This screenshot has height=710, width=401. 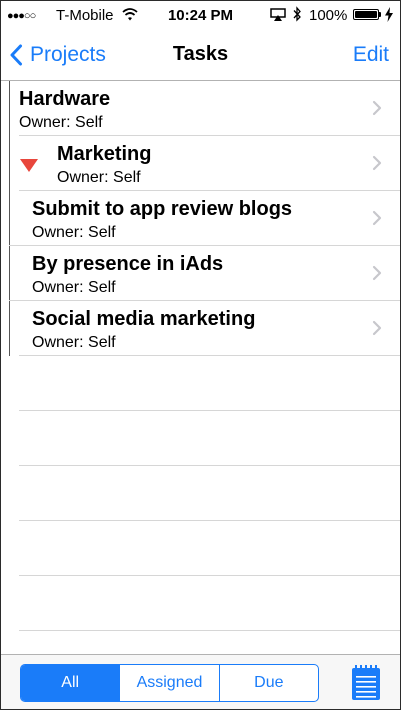 I want to click on segment-assigned: Assigned, so click(x=168, y=683).